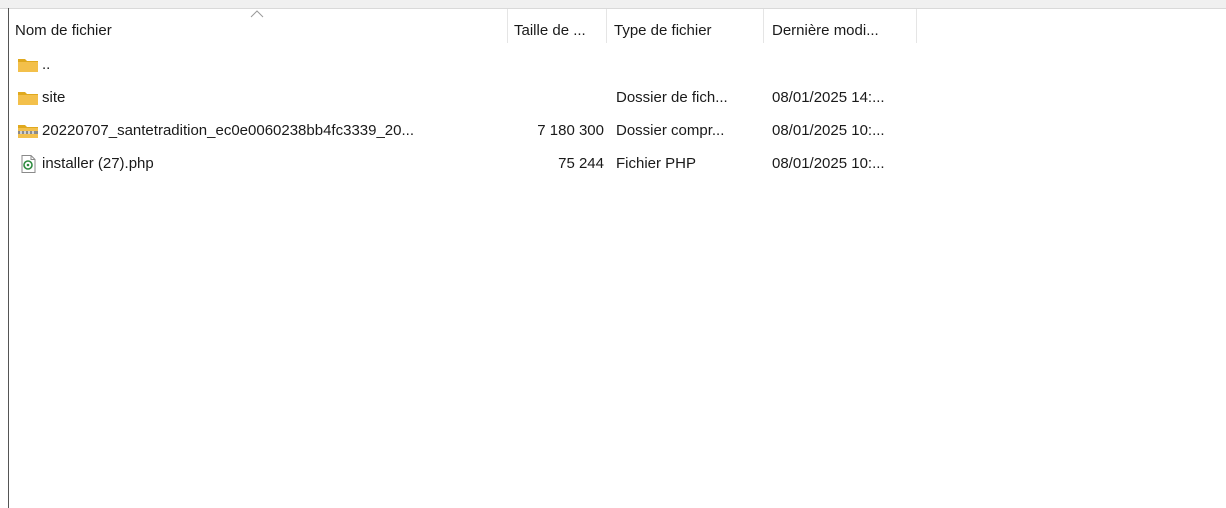 This screenshot has width=1226, height=508. I want to click on file-name-cell: .., so click(258, 65).